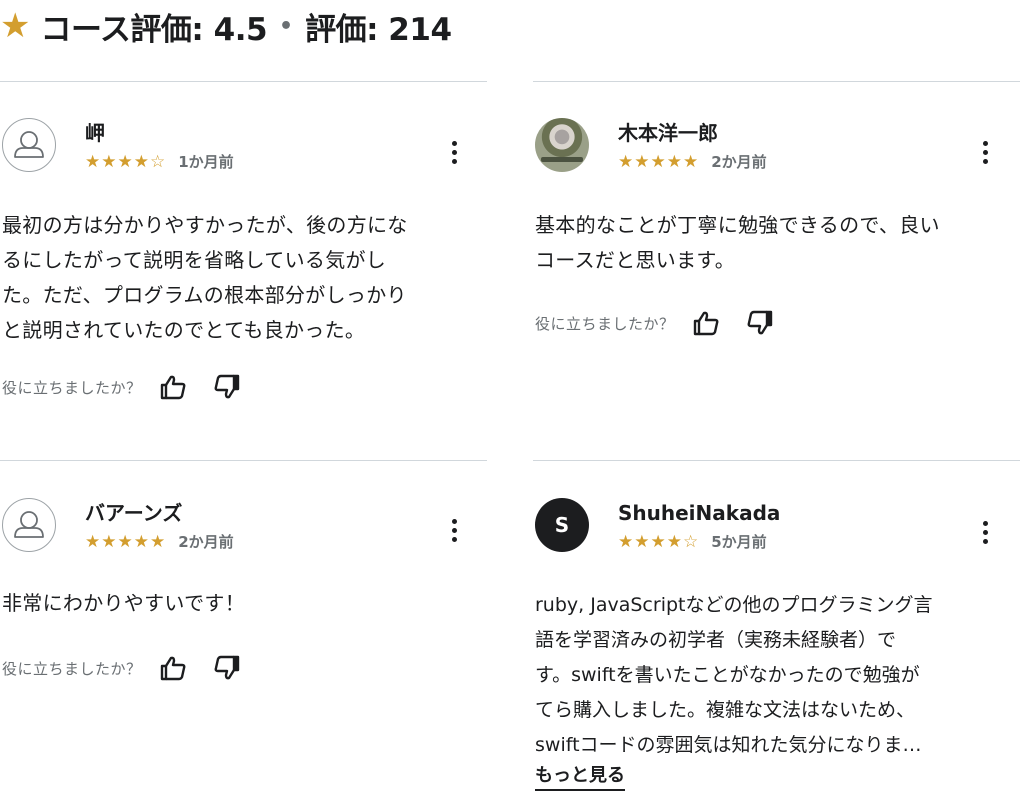 The image size is (1024, 793). What do you see at coordinates (737, 242) in the screenshot?
I see `review-text: 基本的なことが丁寧に勉強できるので、良い コースだと思います。` at bounding box center [737, 242].